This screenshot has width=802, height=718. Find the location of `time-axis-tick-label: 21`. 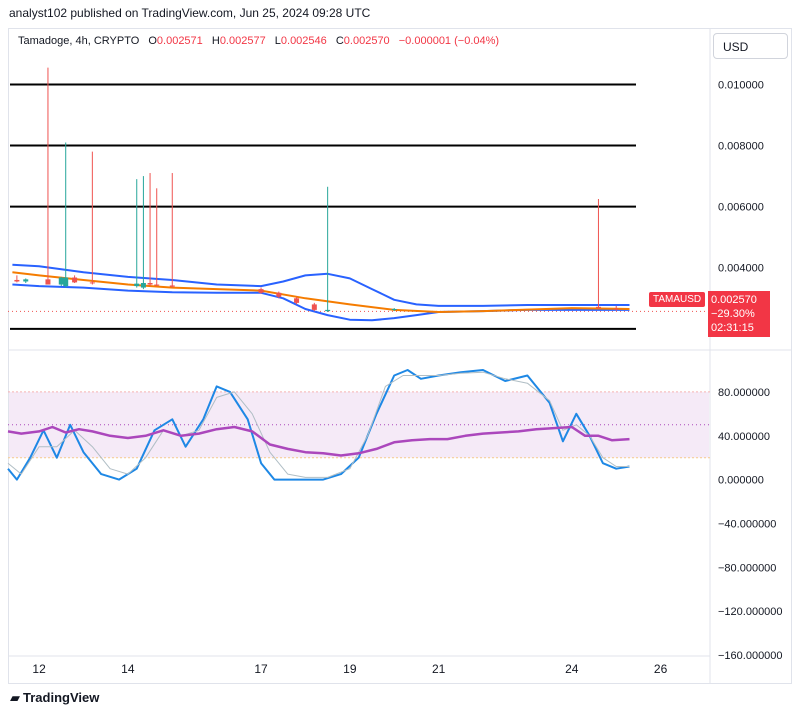

time-axis-tick-label: 21 is located at coordinates (439, 669).